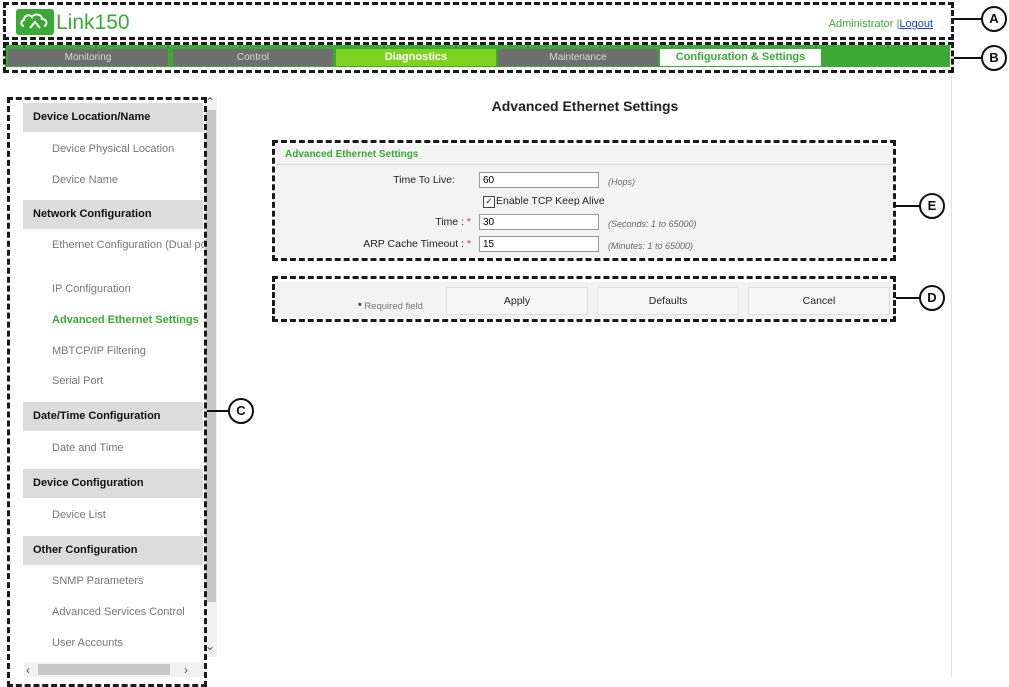 The width and height of the screenshot is (1009, 687). I want to click on region-a-outline, so click(478, 21).